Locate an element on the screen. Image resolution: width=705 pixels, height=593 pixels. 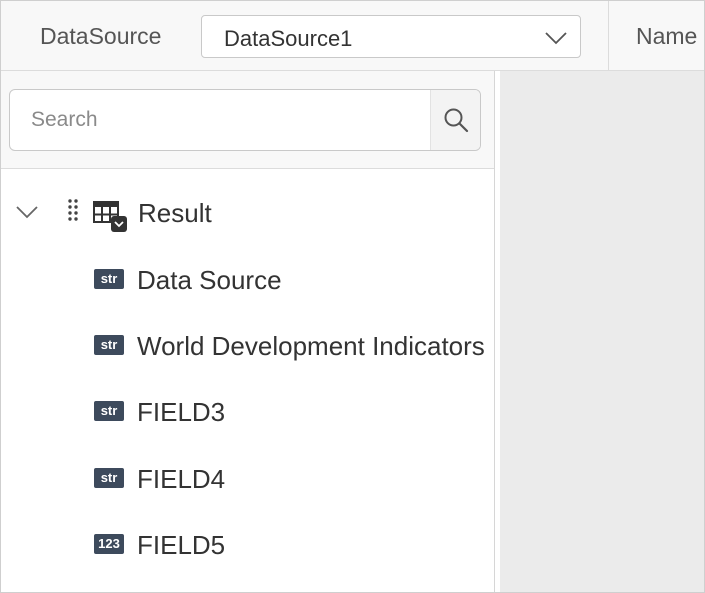
field-item: str Data Source is located at coordinates (247, 280).